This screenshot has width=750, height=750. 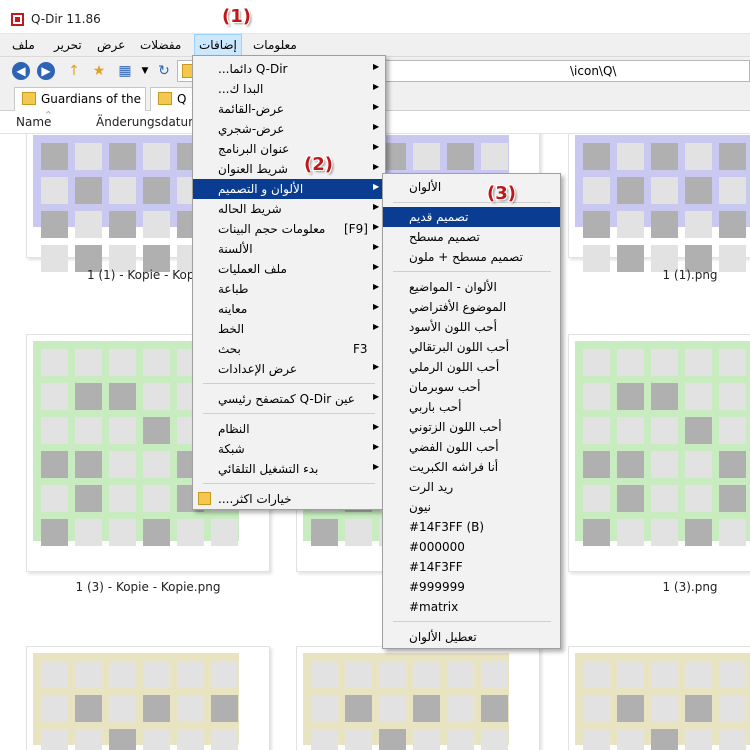 I want to click on colors-menu-item: الموضوع الأفتراضي, so click(x=471, y=307).